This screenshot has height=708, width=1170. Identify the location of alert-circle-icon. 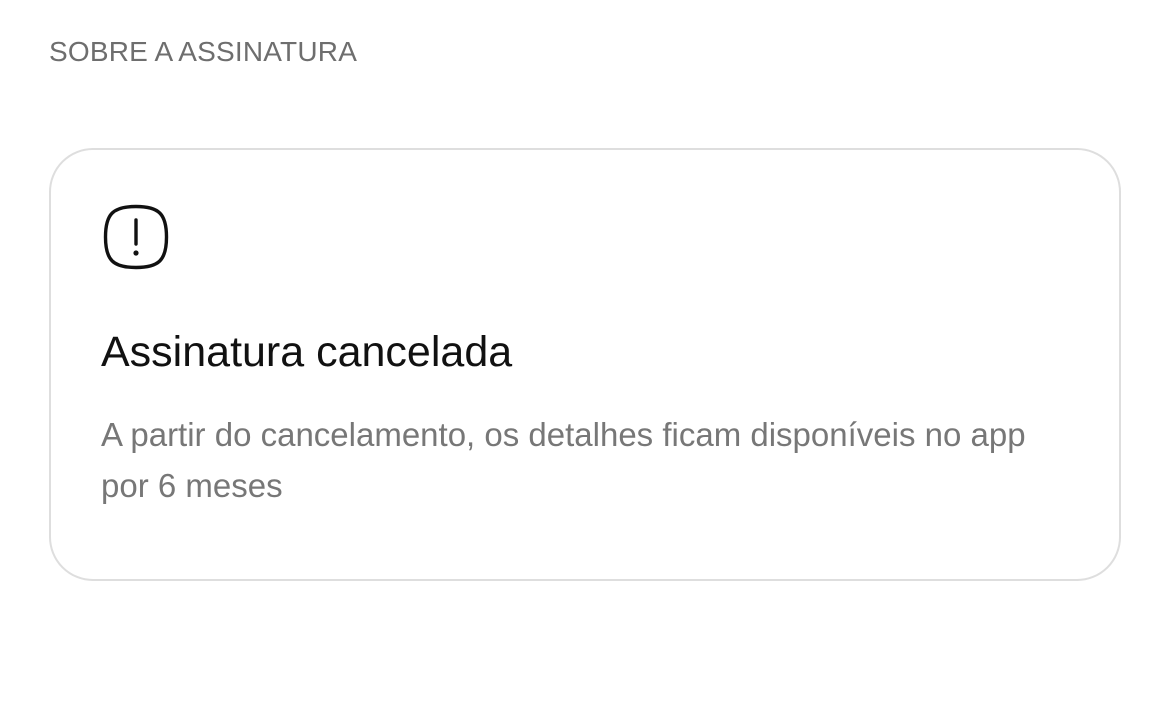
(136, 237).